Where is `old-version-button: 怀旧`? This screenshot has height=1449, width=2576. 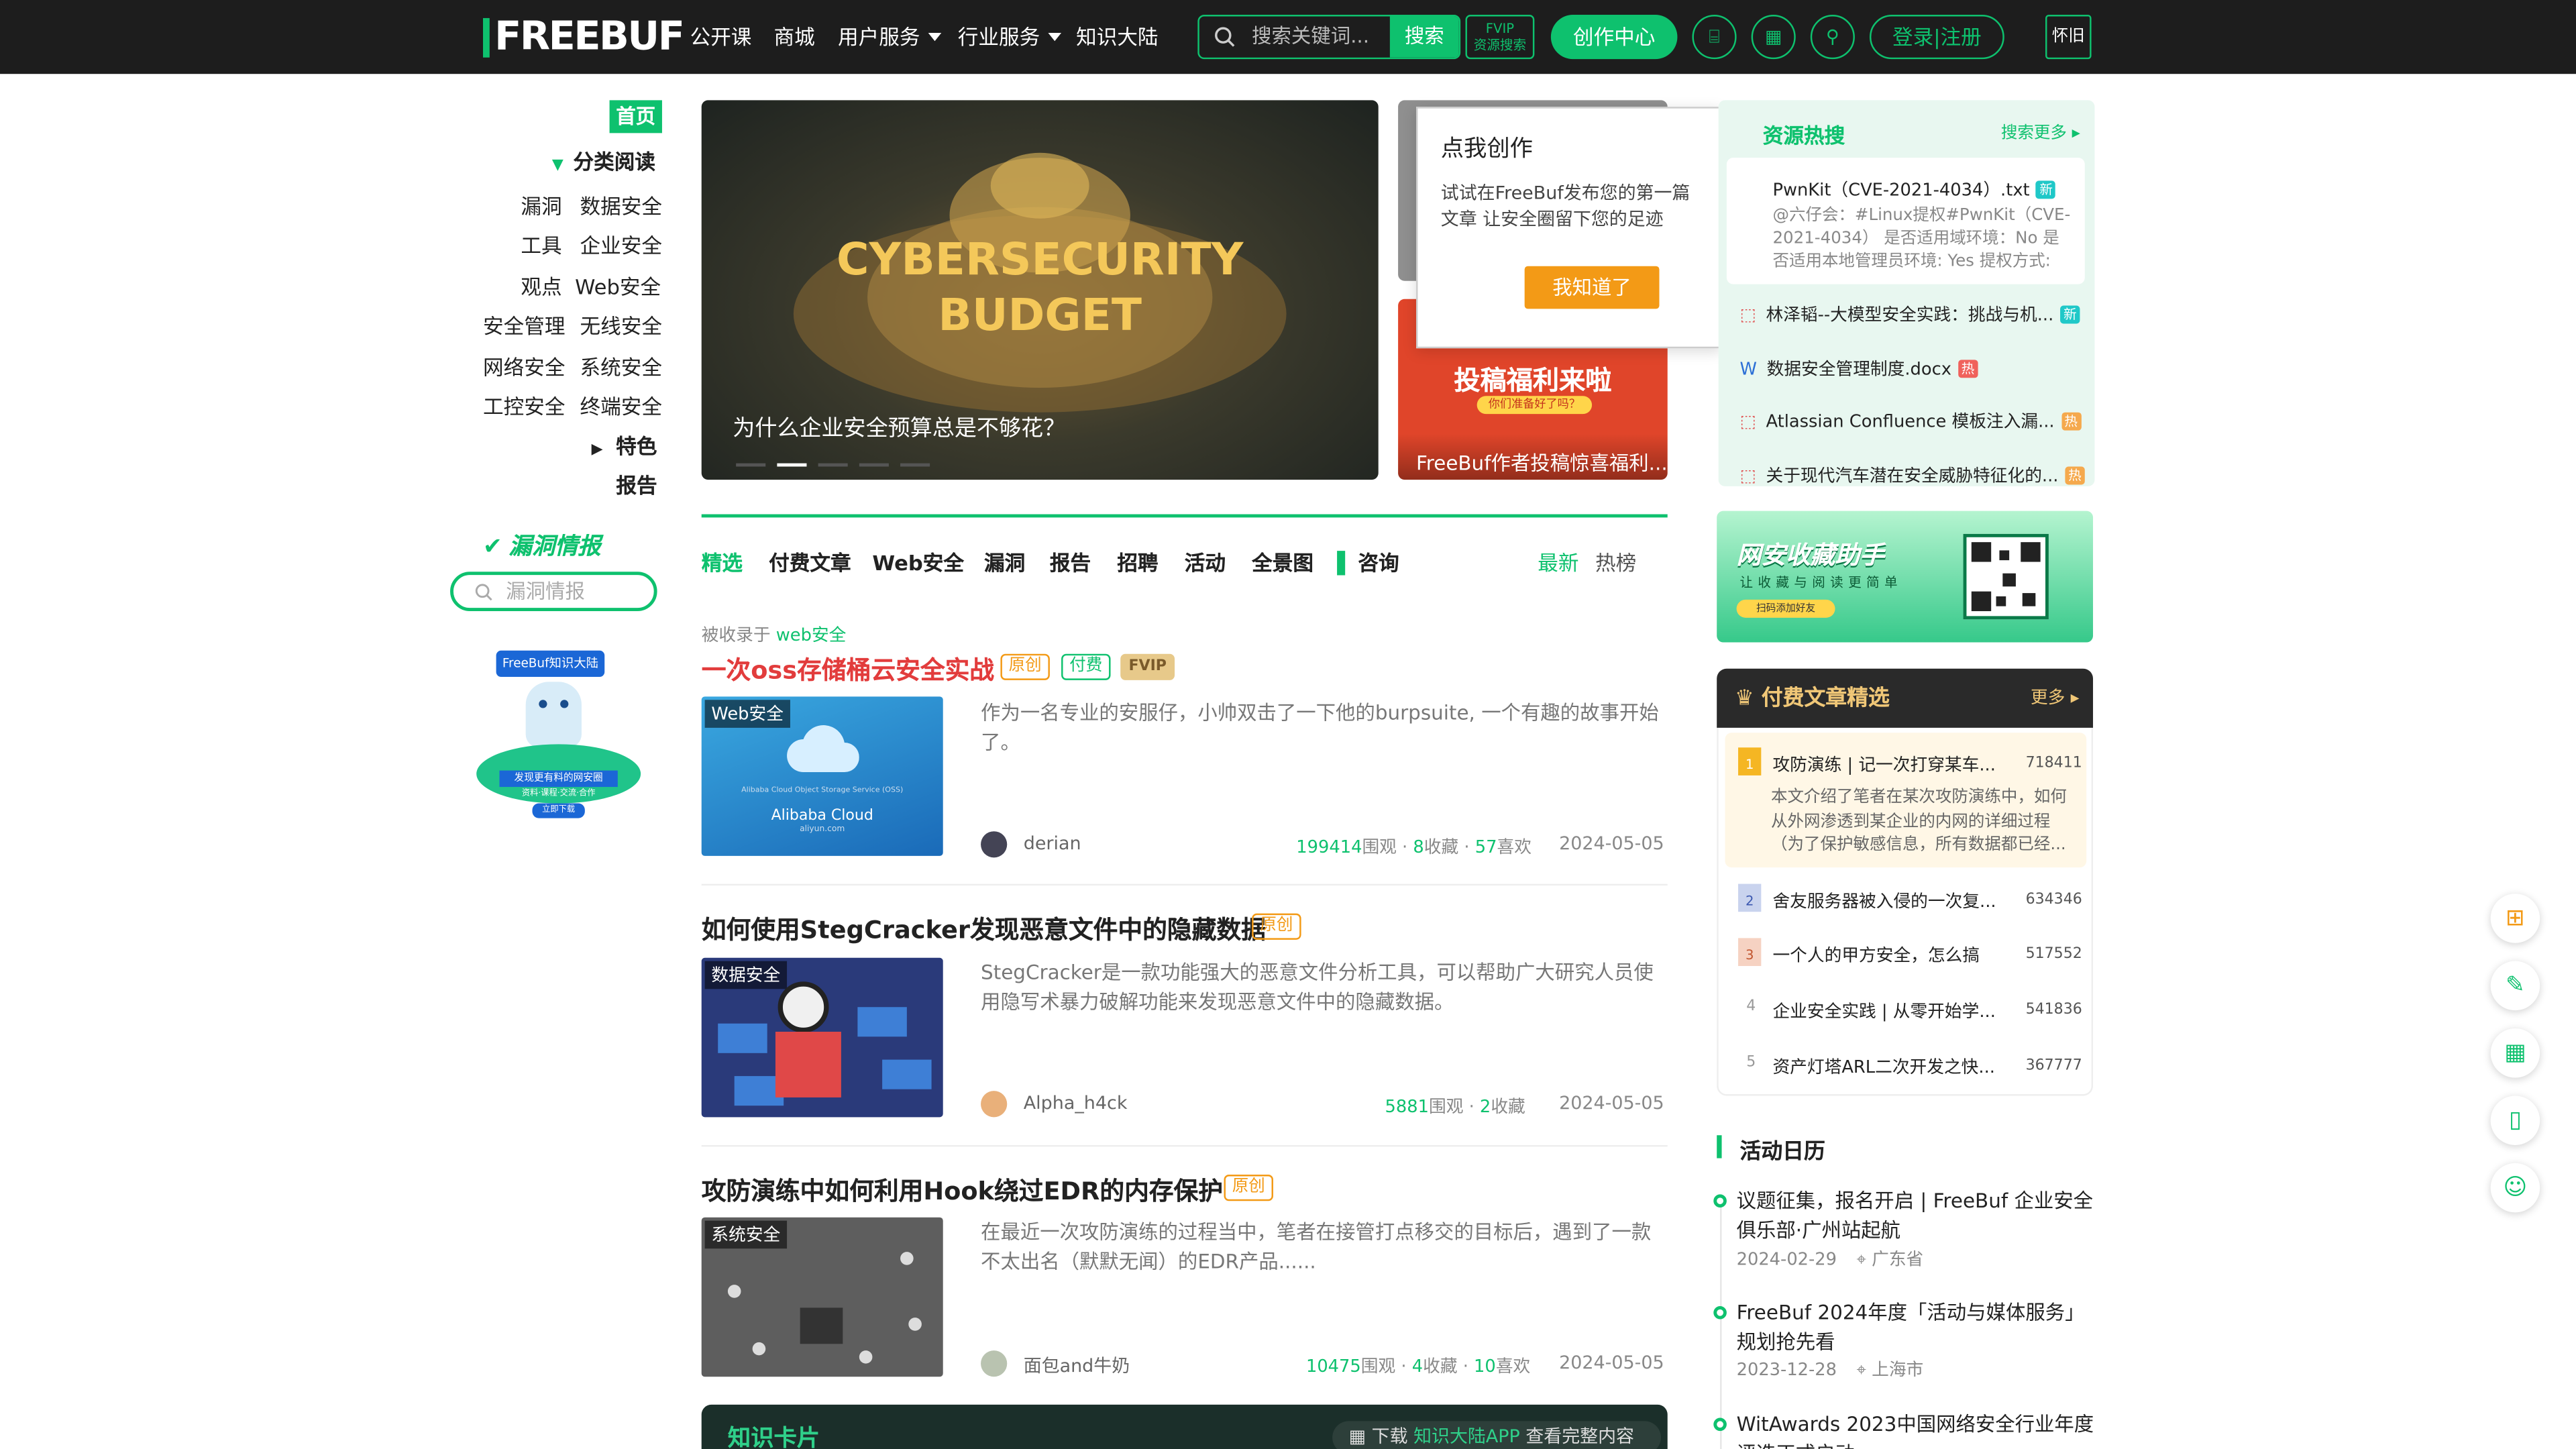 old-version-button: 怀旧 is located at coordinates (2068, 37).